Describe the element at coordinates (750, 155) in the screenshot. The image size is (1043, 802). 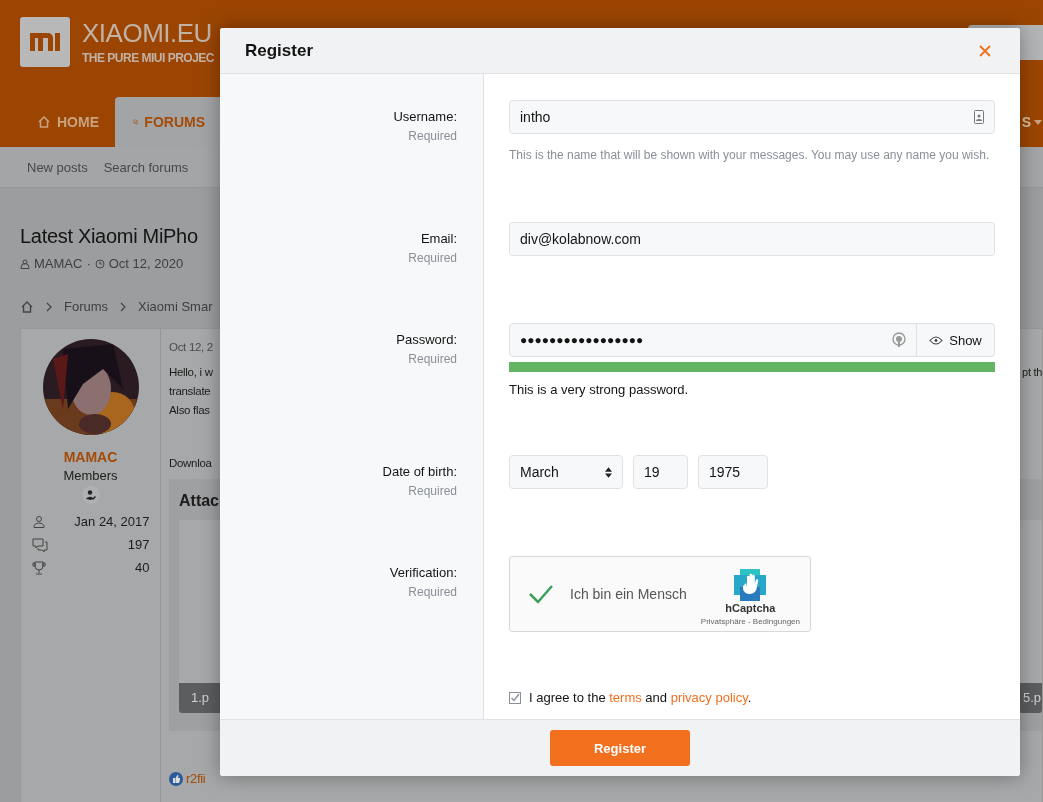
I see `field-explanation: This is the name that will be shown with your messages. You may use any name you wish.` at that location.